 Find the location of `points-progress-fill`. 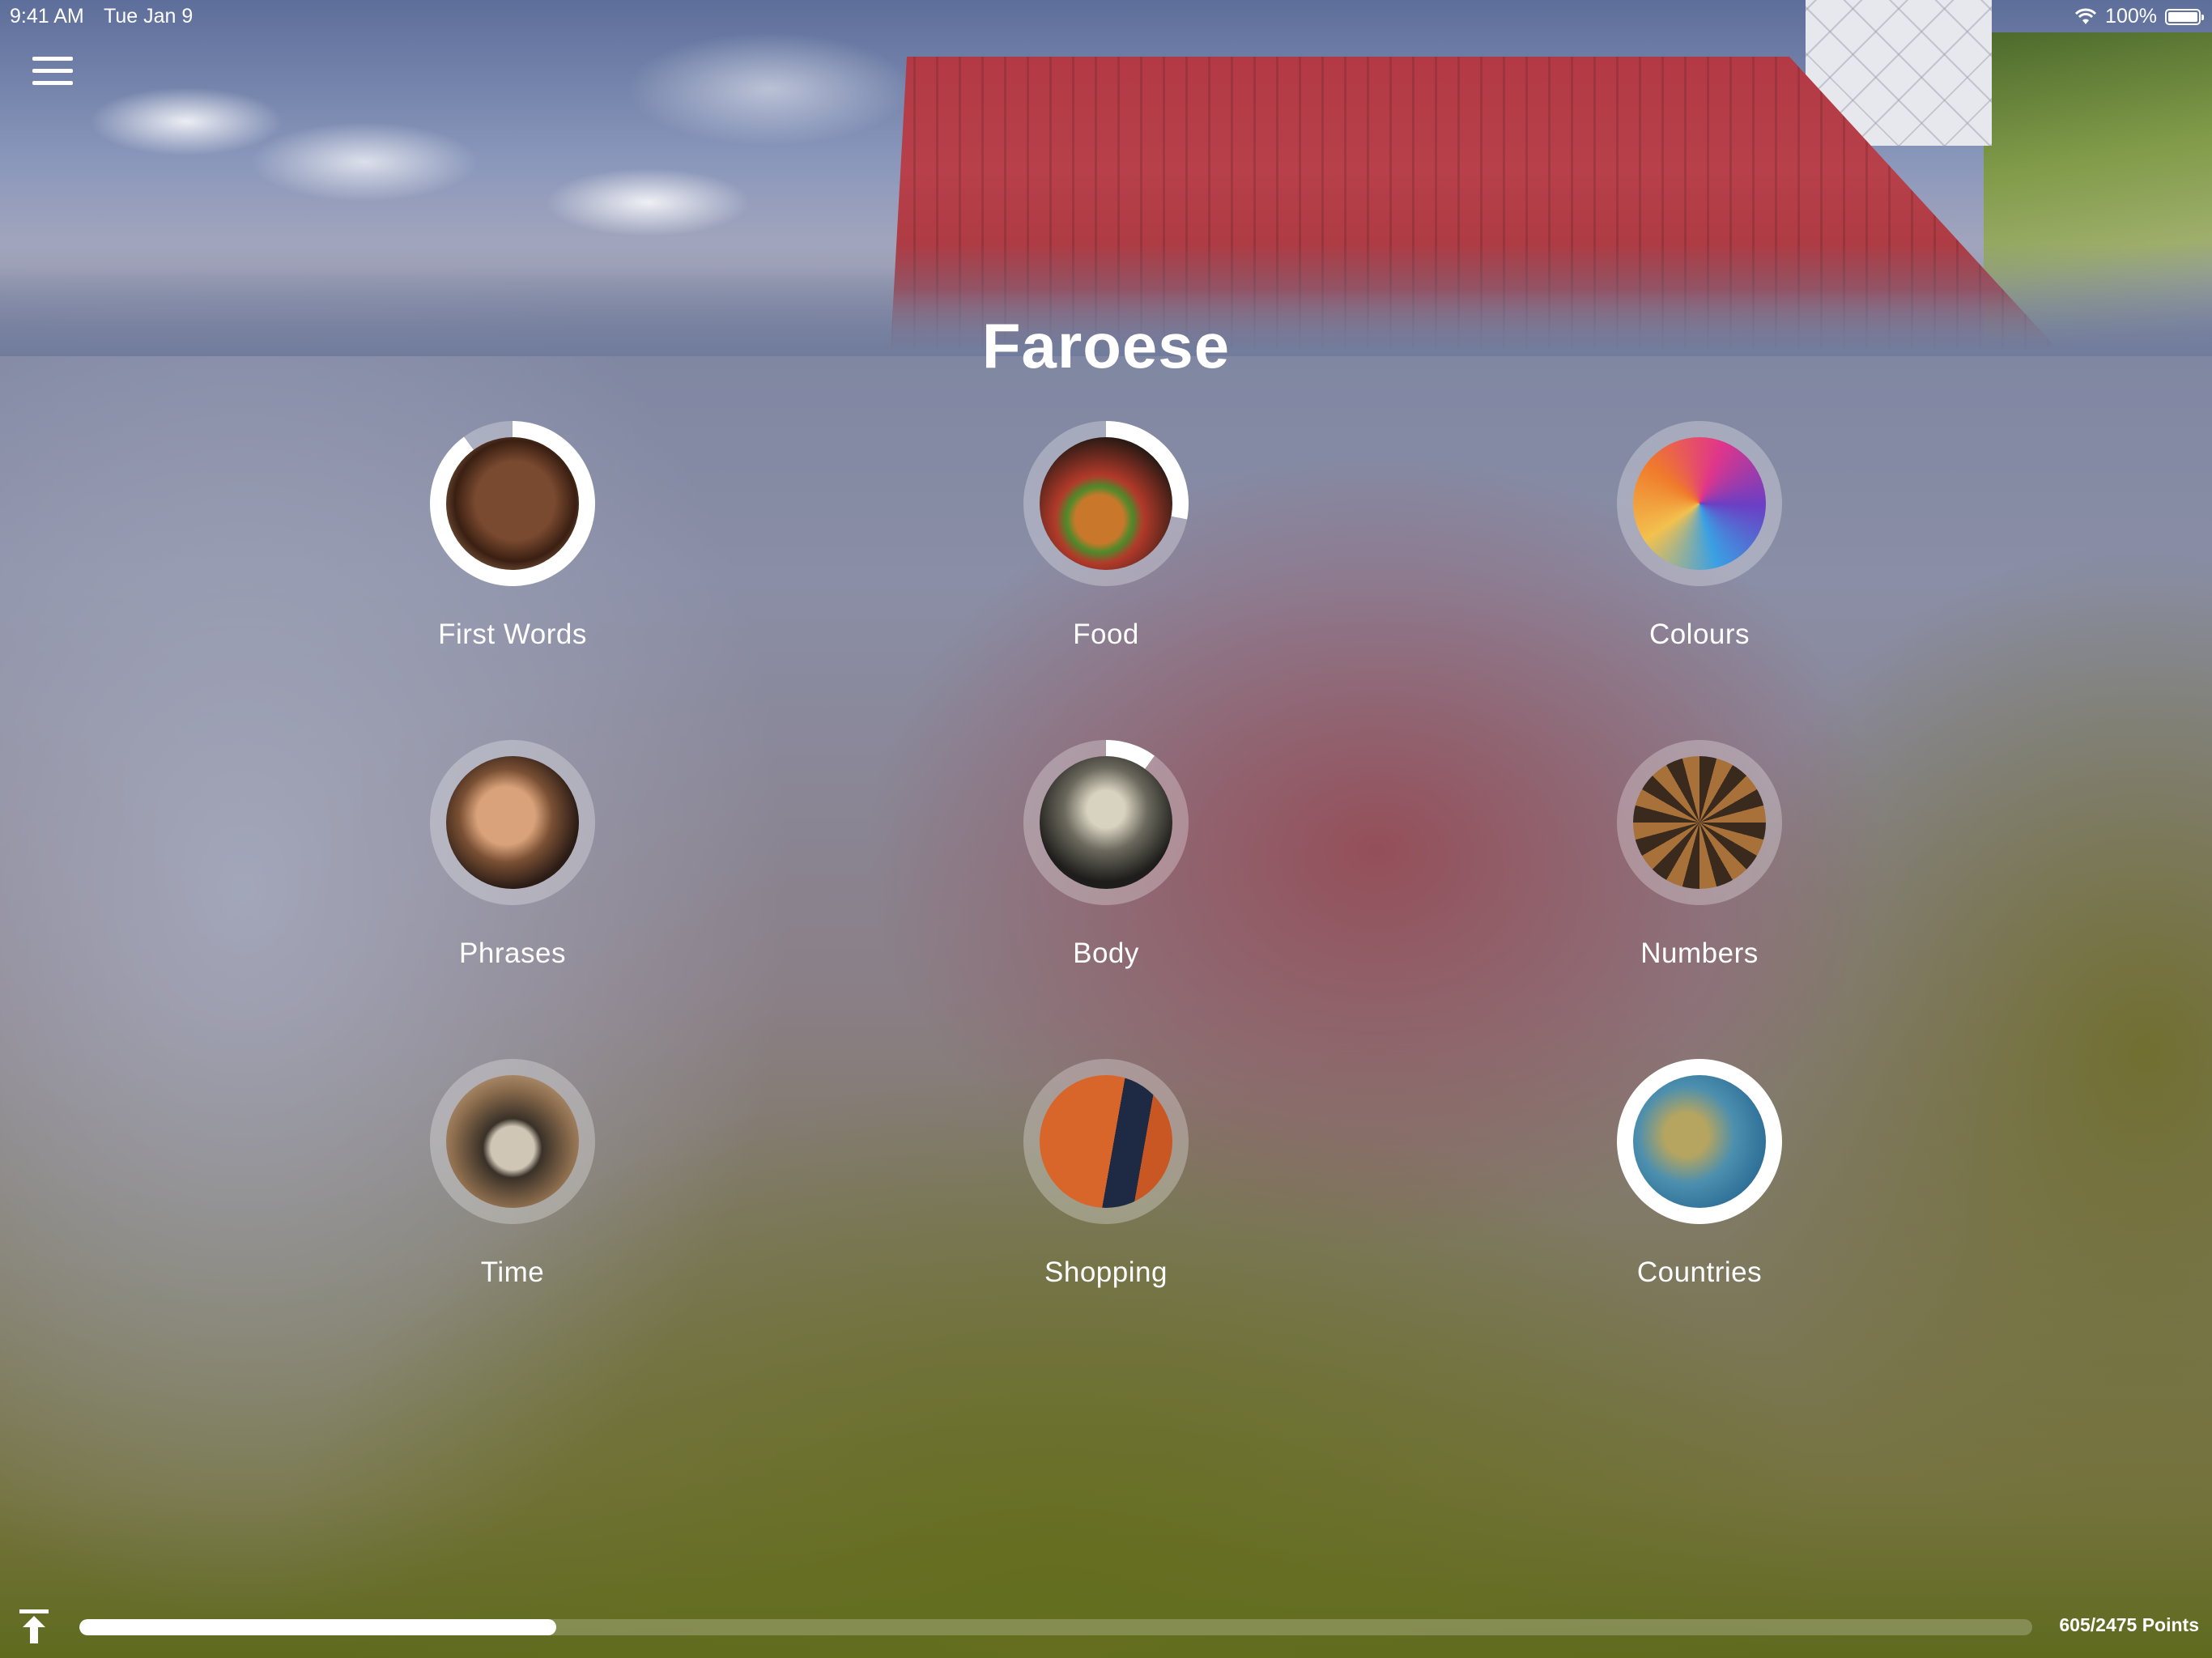

points-progress-fill is located at coordinates (318, 1627).